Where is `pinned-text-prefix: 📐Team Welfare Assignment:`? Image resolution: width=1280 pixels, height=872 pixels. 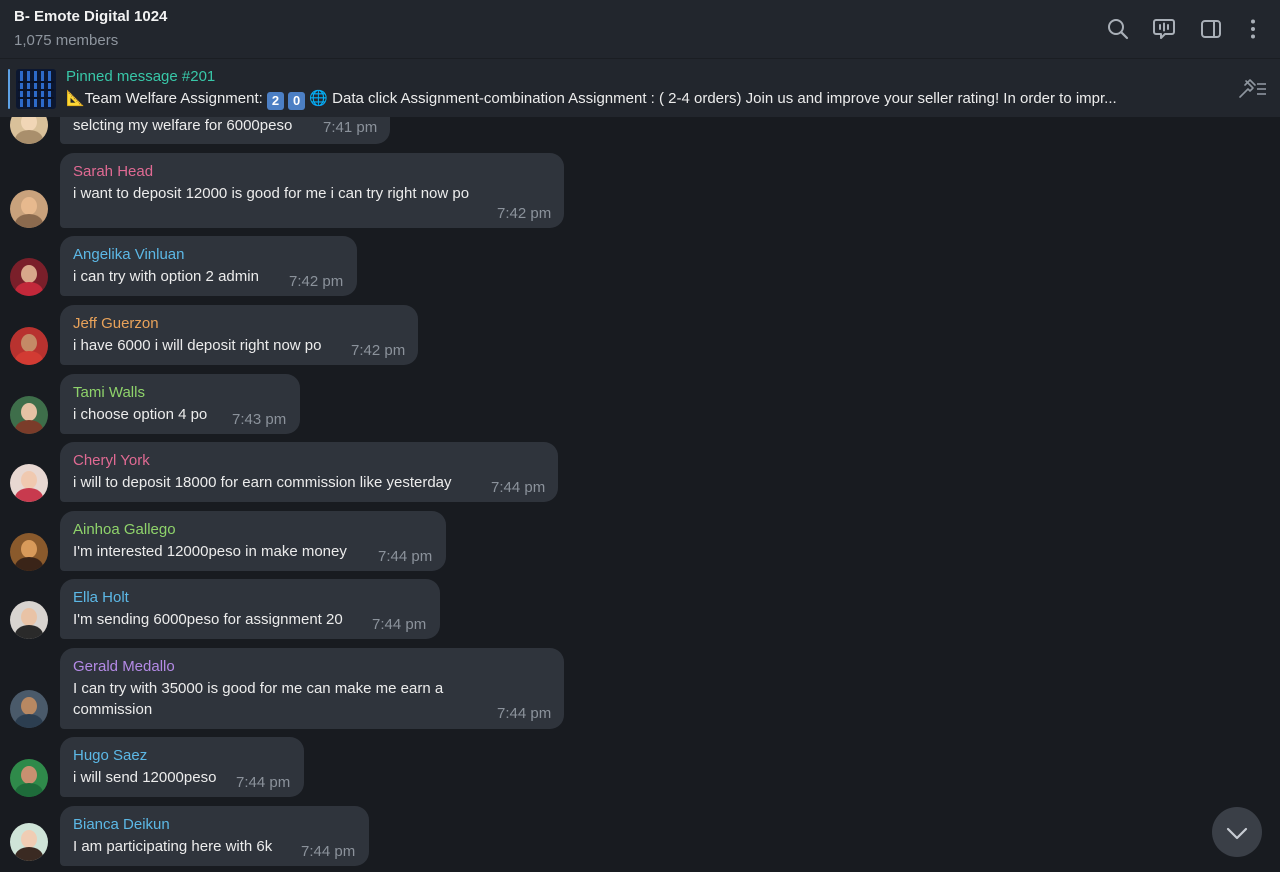
pinned-text-prefix: 📐Team Welfare Assignment: is located at coordinates (166, 98).